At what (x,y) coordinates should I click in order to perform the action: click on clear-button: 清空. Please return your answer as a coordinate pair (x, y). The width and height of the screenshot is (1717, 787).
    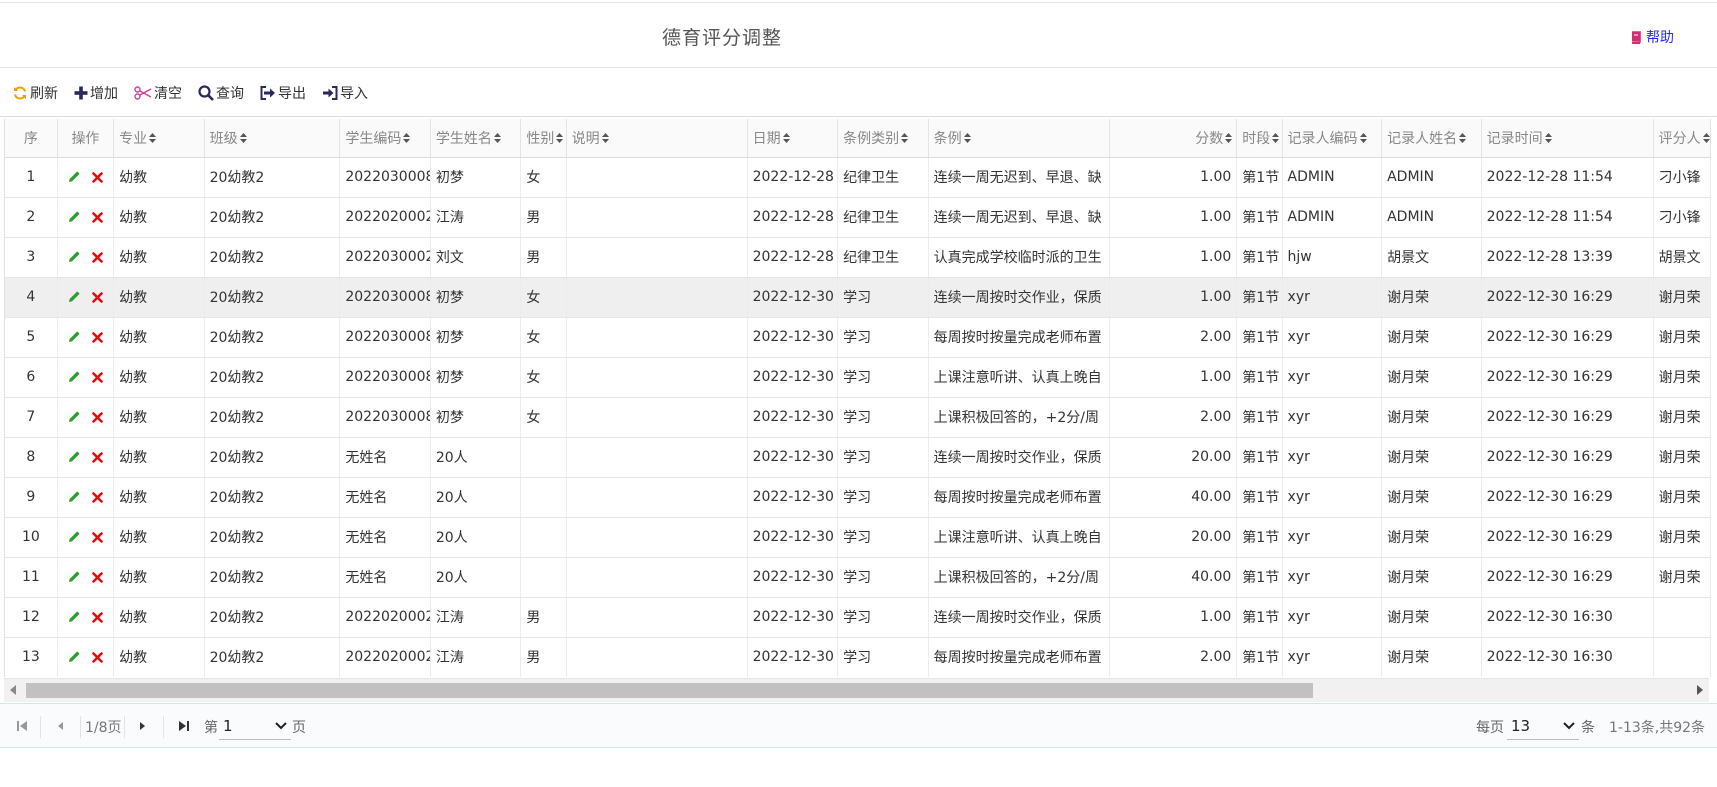
    Looking at the image, I should click on (158, 93).